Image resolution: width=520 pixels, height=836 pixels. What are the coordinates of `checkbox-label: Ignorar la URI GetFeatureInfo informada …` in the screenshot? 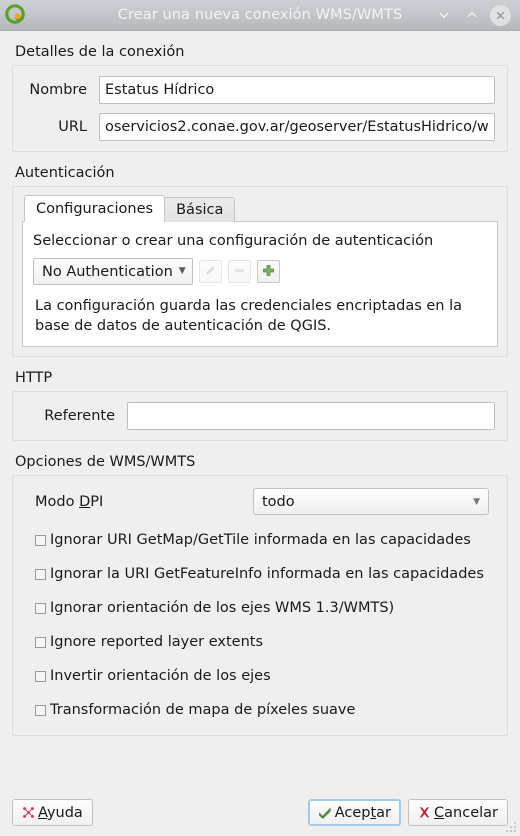 It's located at (267, 574).